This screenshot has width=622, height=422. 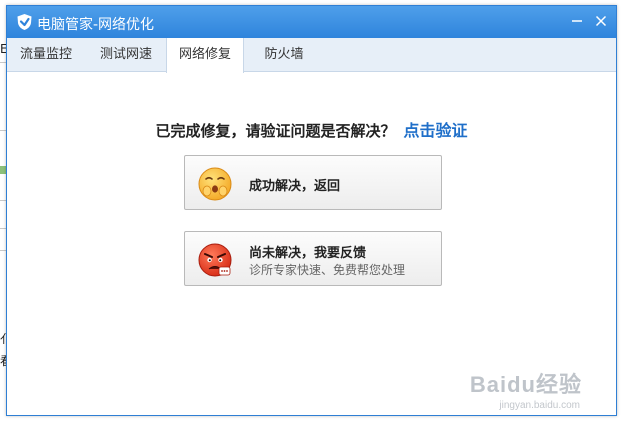 I want to click on verify-link: 点击验证, so click(x=436, y=130).